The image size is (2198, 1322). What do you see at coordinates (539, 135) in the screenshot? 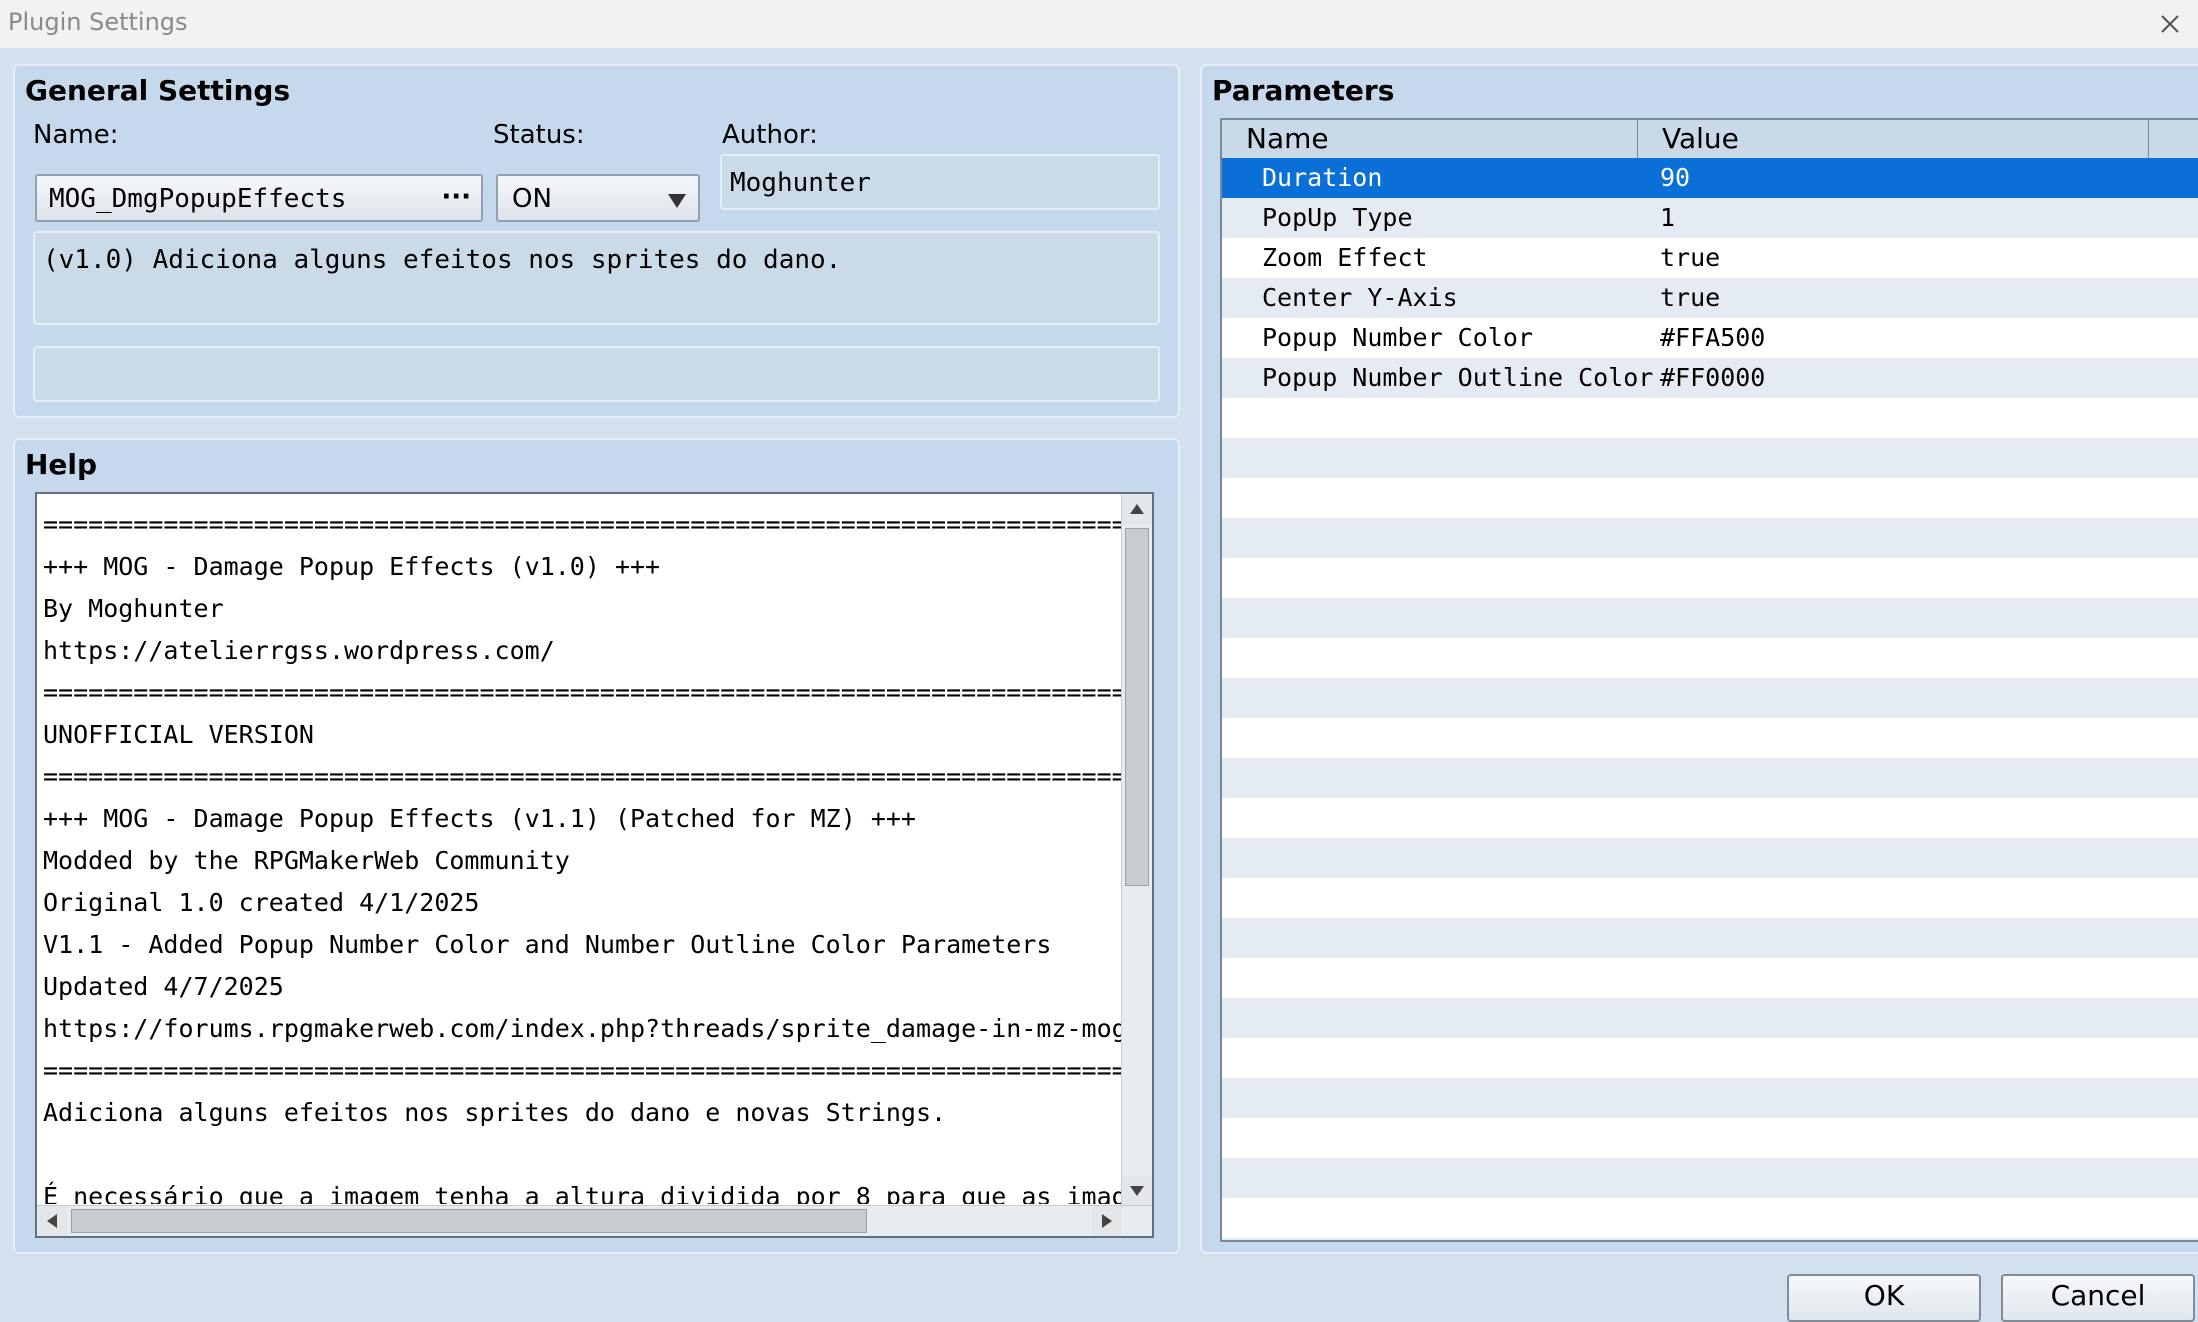
I see `status-label: Status:` at bounding box center [539, 135].